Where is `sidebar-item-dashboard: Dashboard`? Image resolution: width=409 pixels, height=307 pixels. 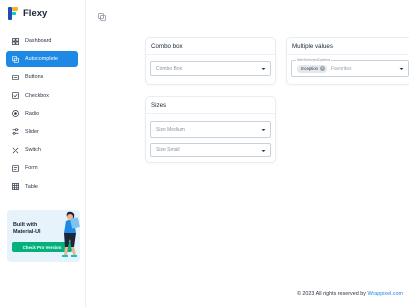
sidebar-item-dashboard: Dashboard is located at coordinates (42, 41).